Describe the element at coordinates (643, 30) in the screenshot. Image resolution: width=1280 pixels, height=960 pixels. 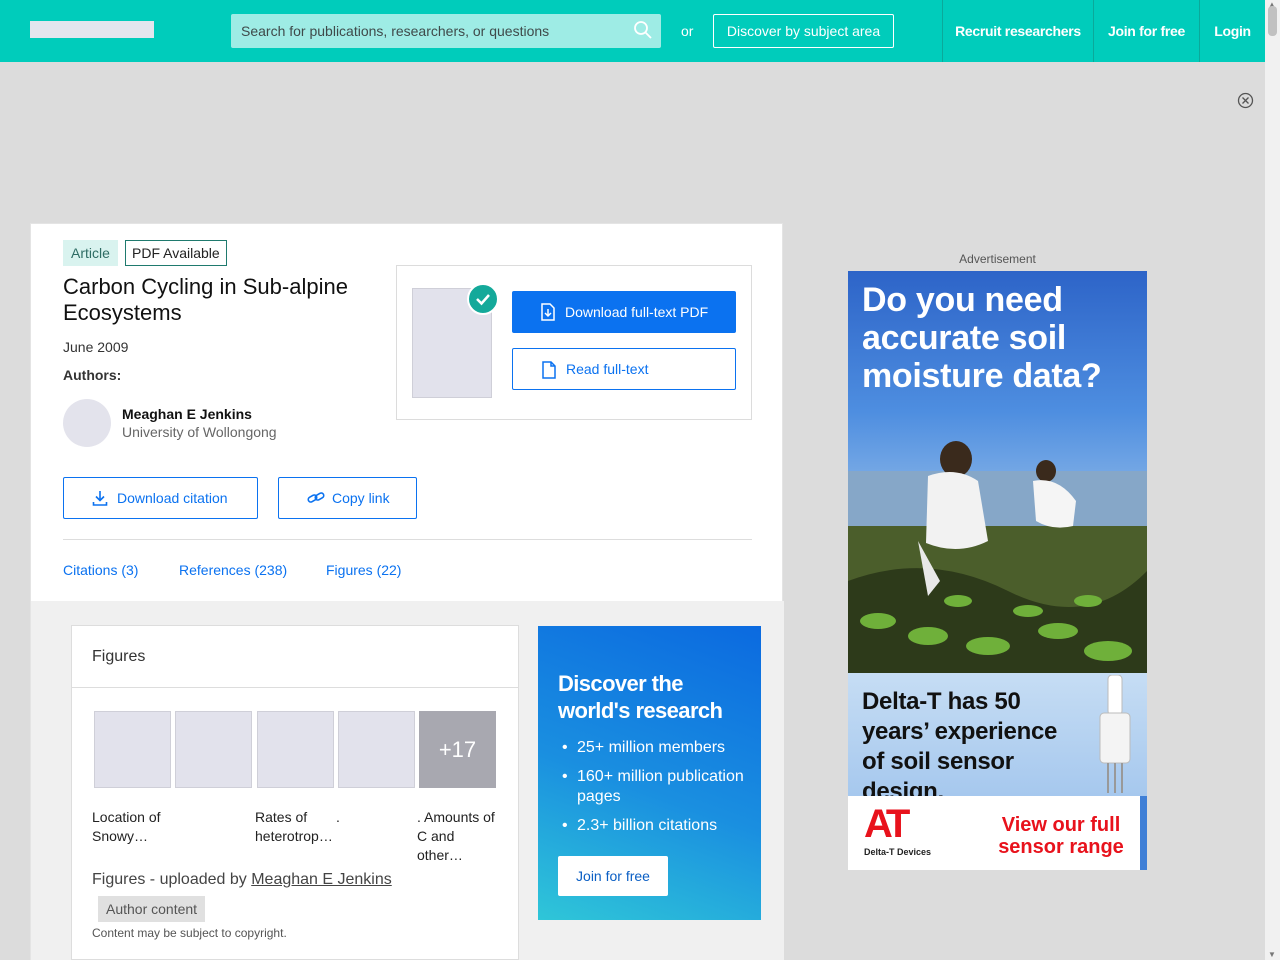
I see `search-icon` at that location.